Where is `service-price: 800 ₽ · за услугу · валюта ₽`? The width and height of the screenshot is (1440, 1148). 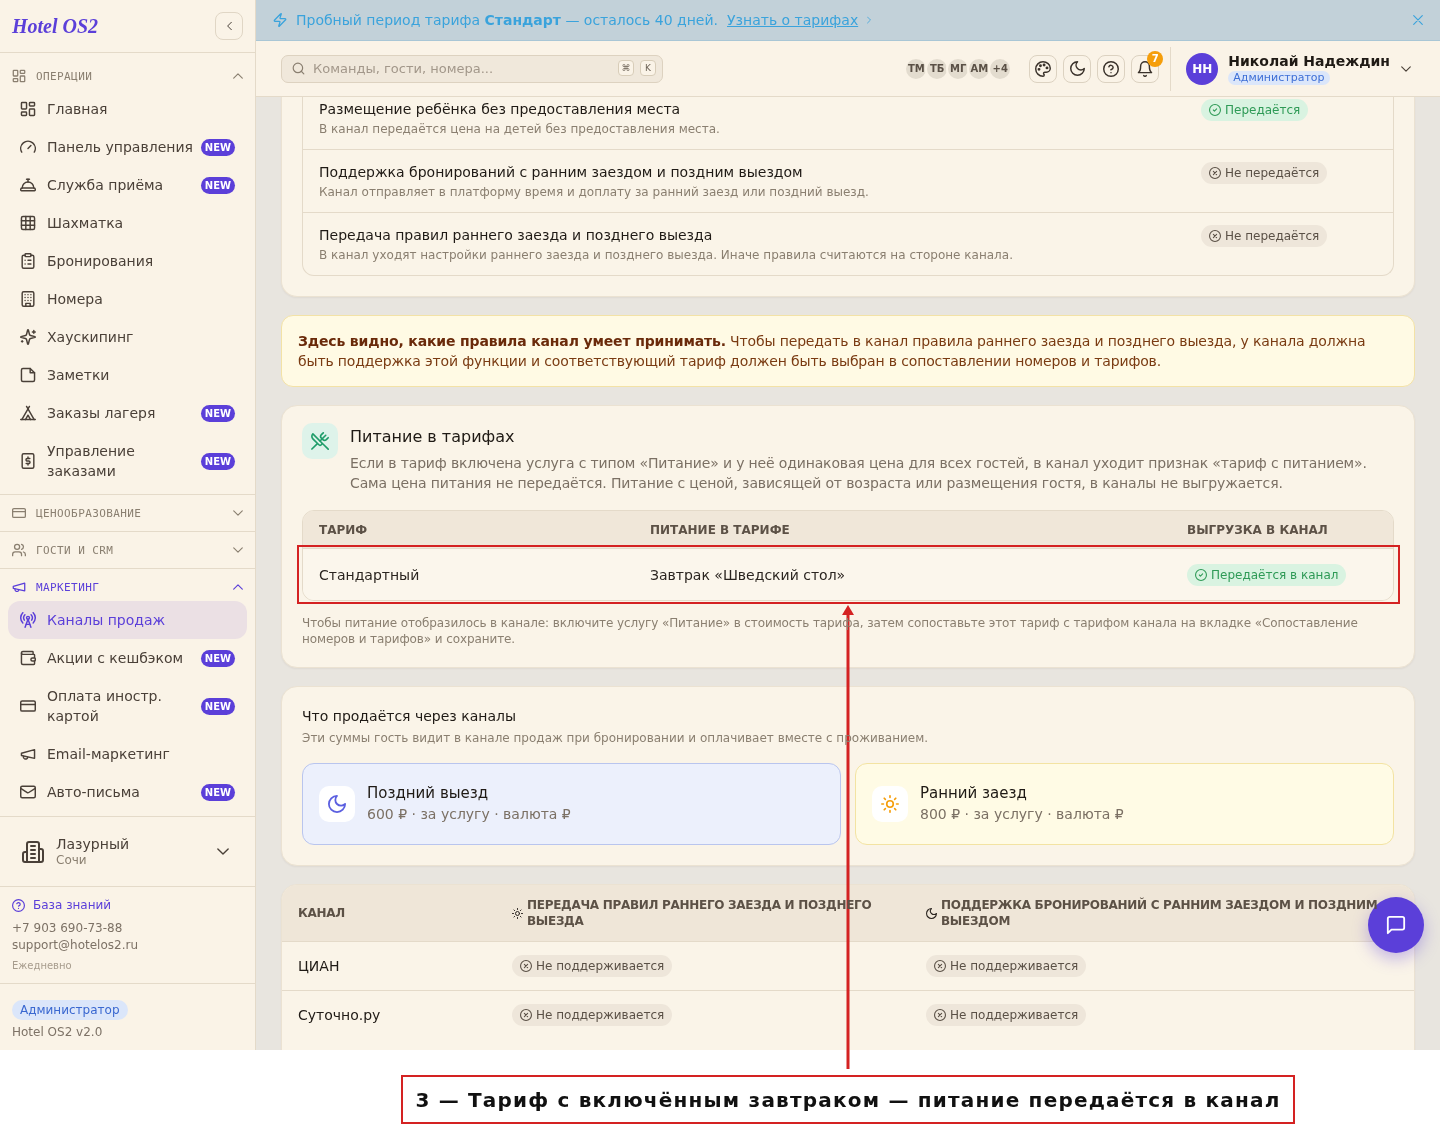 service-price: 800 ₽ · за услугу · валюта ₽ is located at coordinates (1022, 814).